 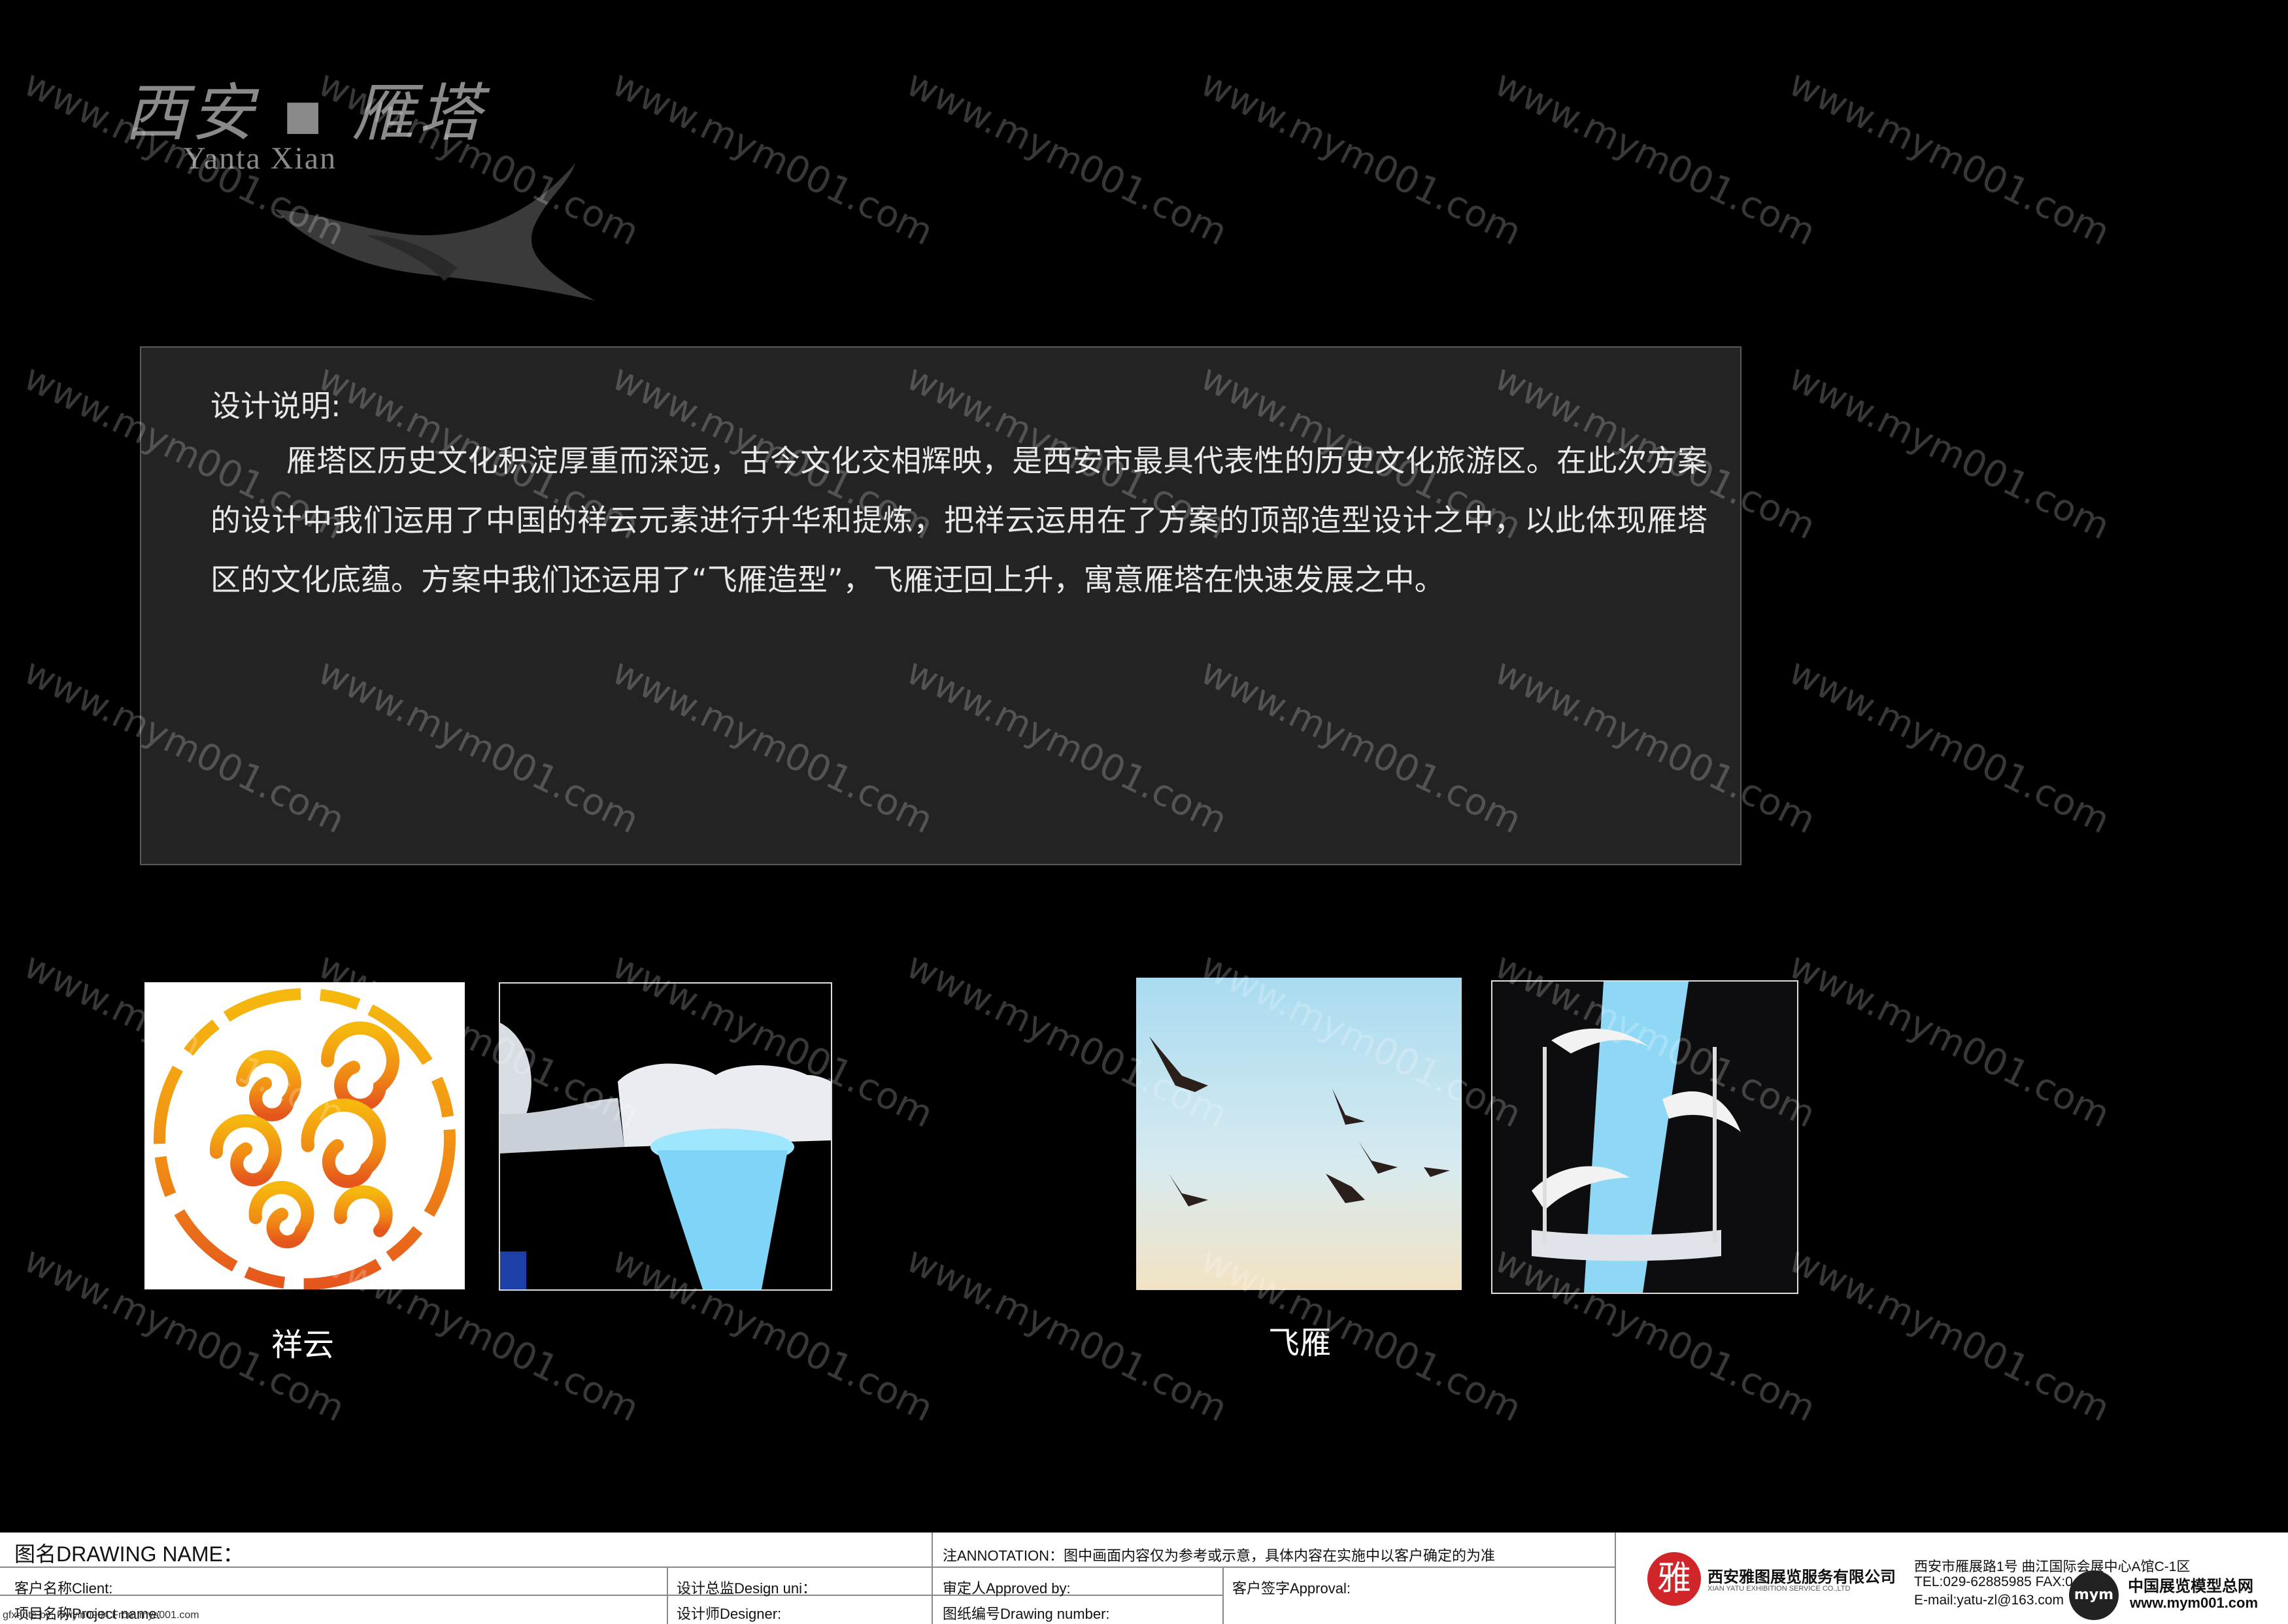 What do you see at coordinates (275, 406) in the screenshot?
I see `description-title: 设计说明:` at bounding box center [275, 406].